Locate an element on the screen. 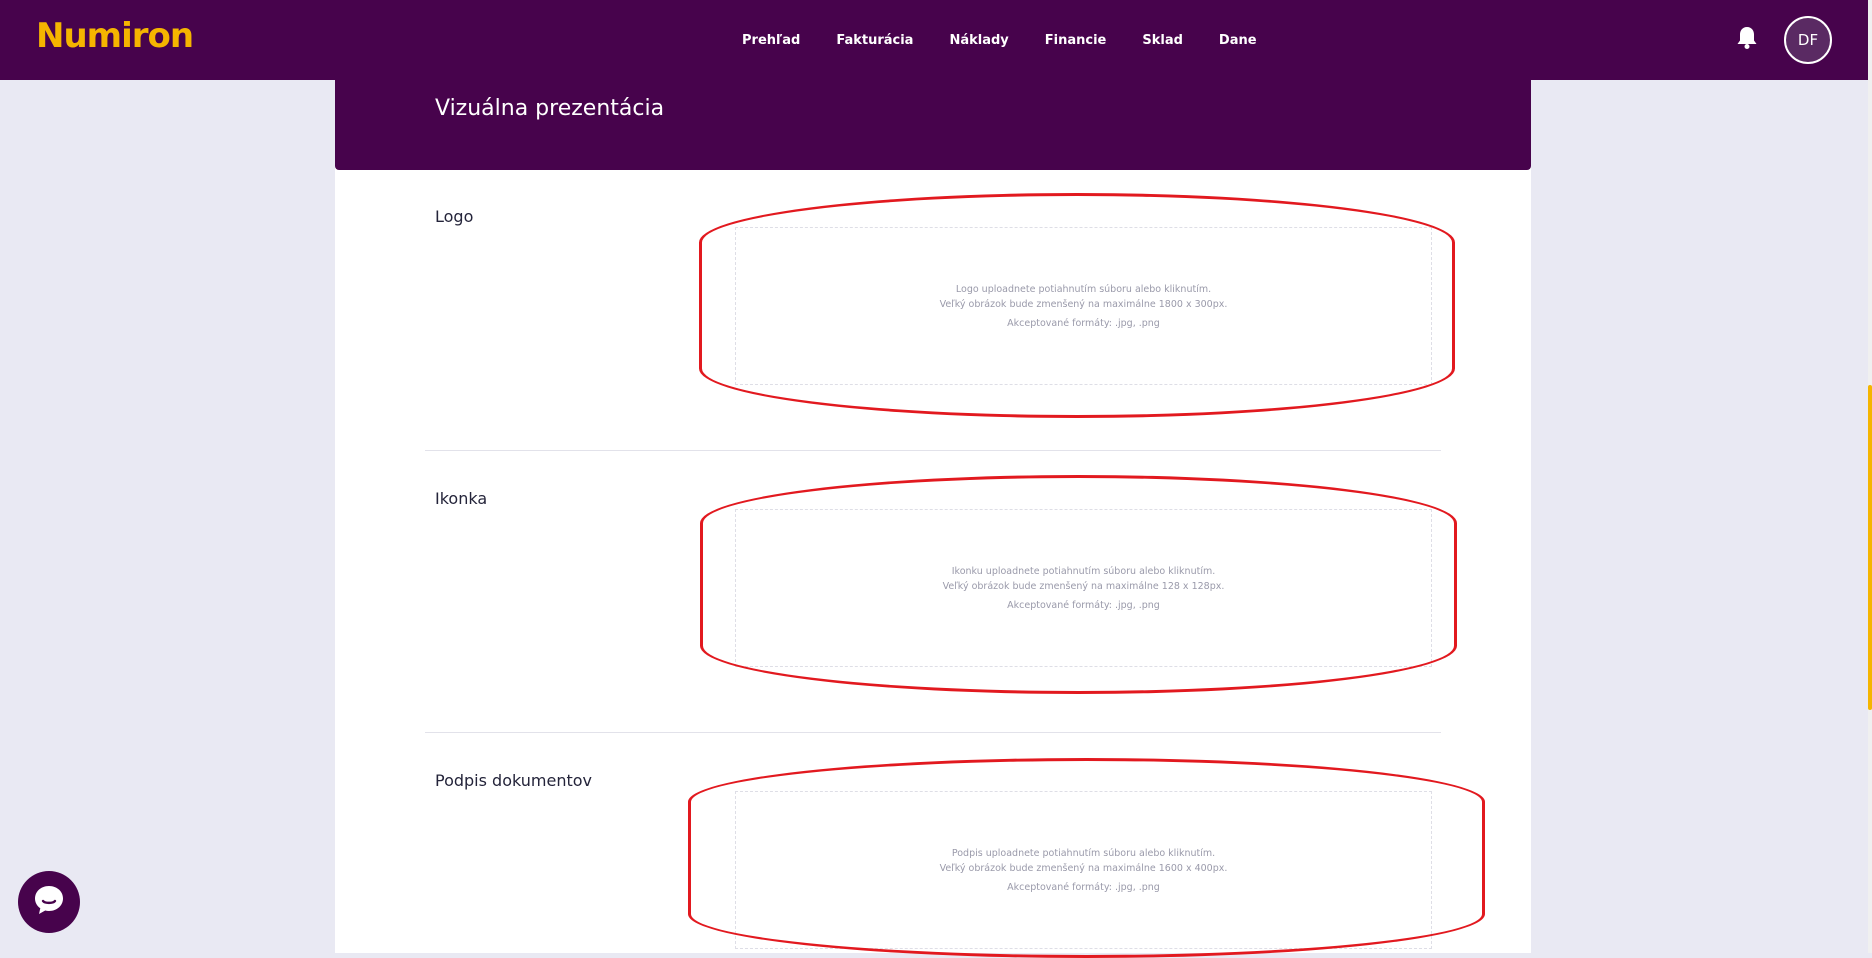 Image resolution: width=1872 pixels, height=958 pixels. nav-item-fakturacia: Fakturácia is located at coordinates (874, 40).